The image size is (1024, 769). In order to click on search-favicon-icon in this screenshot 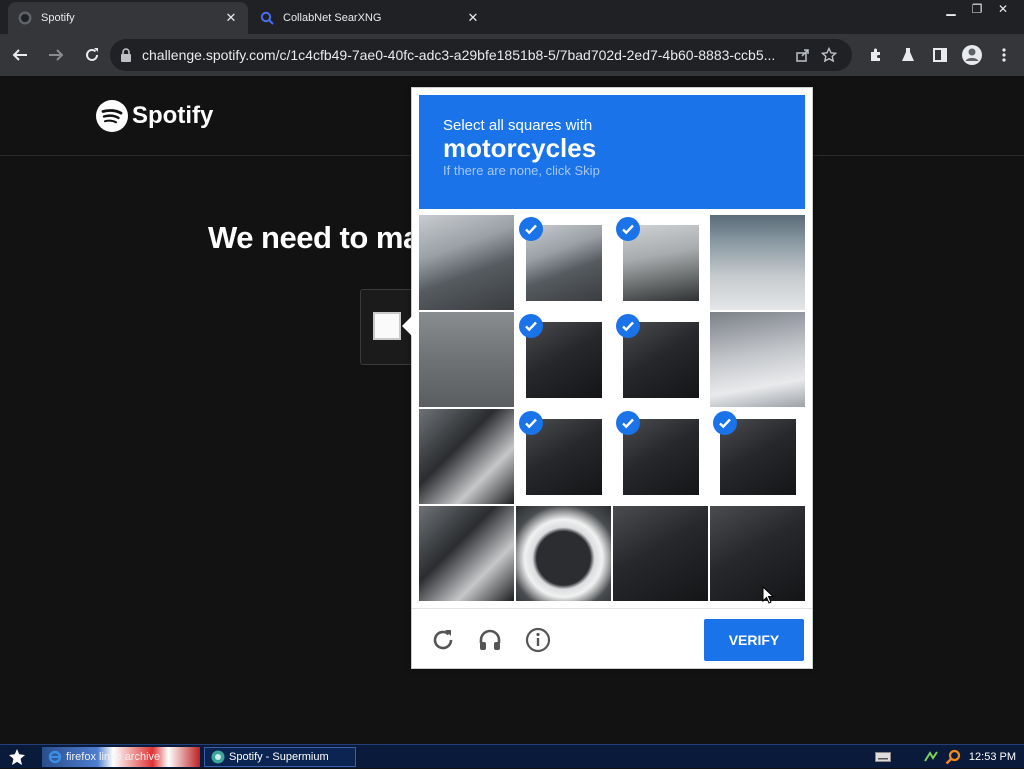, I will do `click(267, 18)`.